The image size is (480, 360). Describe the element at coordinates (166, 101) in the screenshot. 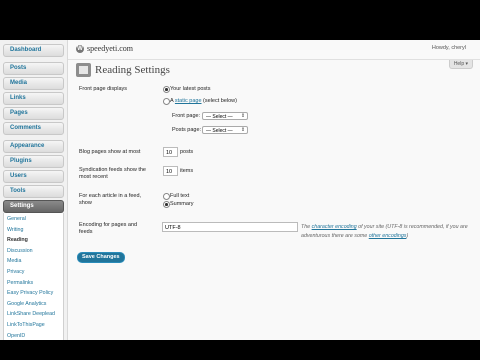

I see `static-page-radio` at that location.